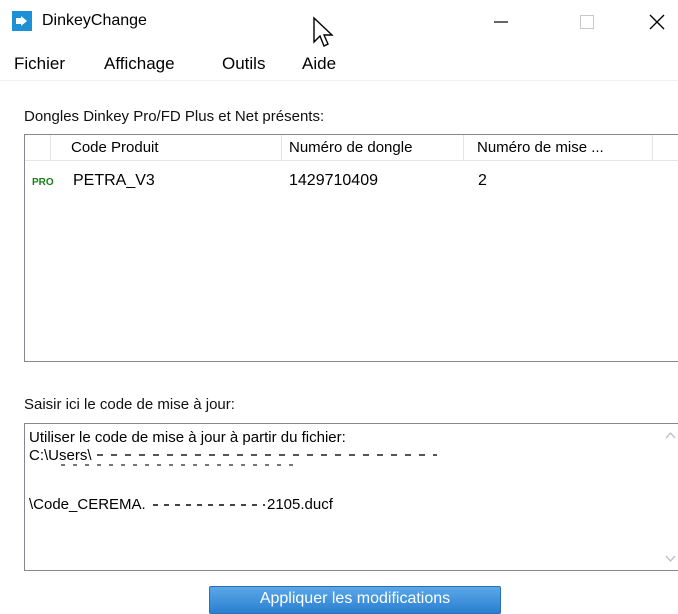  I want to click on menu-aide: Aide, so click(319, 64).